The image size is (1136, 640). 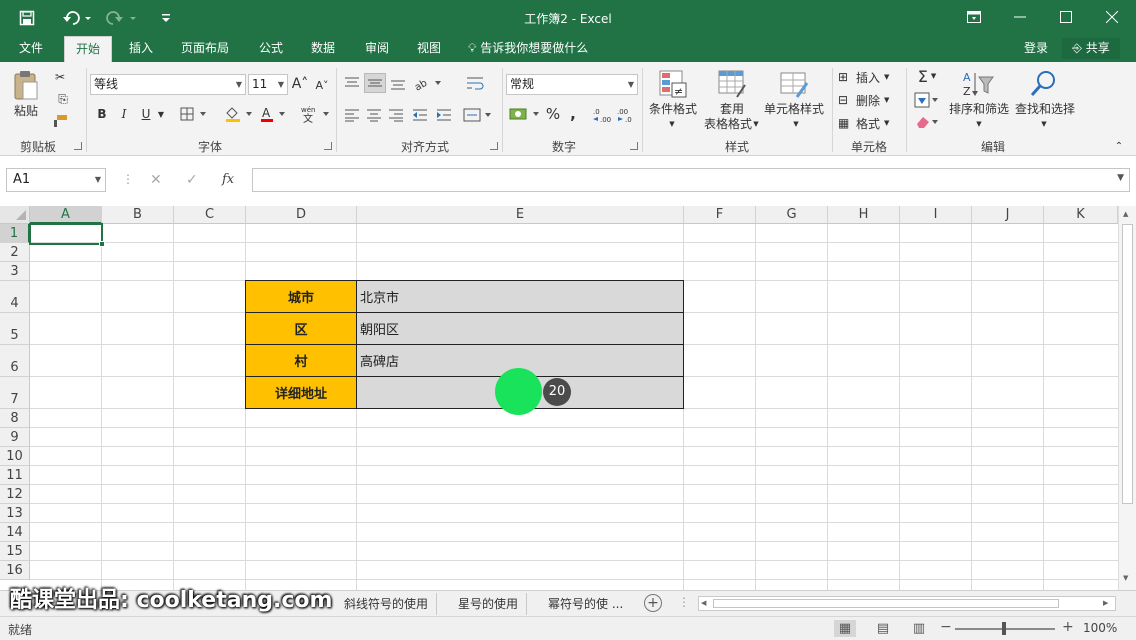 I want to click on shrink-font-icon: A˅, so click(x=322, y=85).